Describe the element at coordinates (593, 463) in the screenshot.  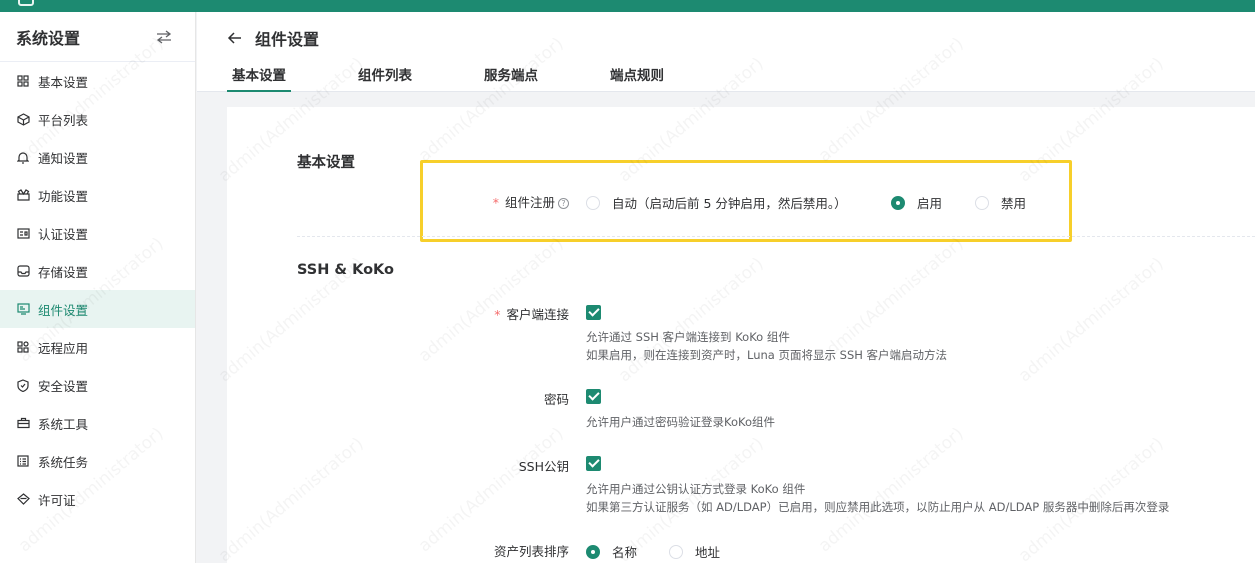
I see `ssh-pubkey-checkbox` at that location.